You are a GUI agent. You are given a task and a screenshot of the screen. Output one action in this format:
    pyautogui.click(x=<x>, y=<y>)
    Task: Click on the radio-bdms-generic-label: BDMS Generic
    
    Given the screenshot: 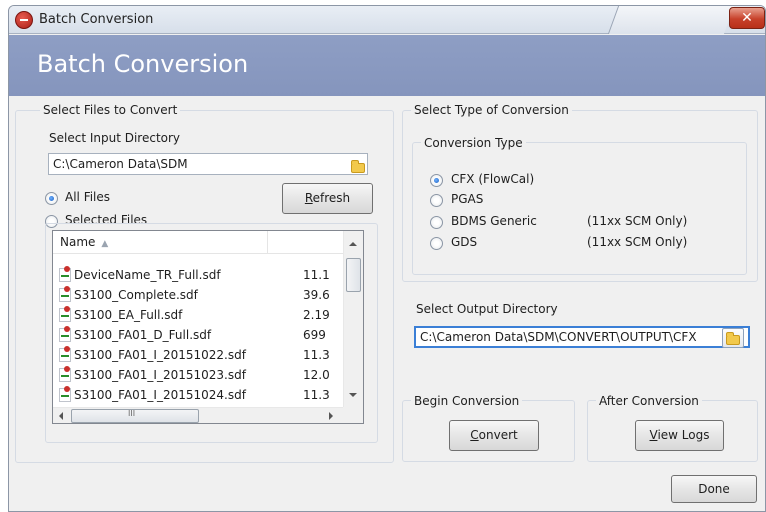 What is the action you would take?
    pyautogui.click(x=494, y=221)
    